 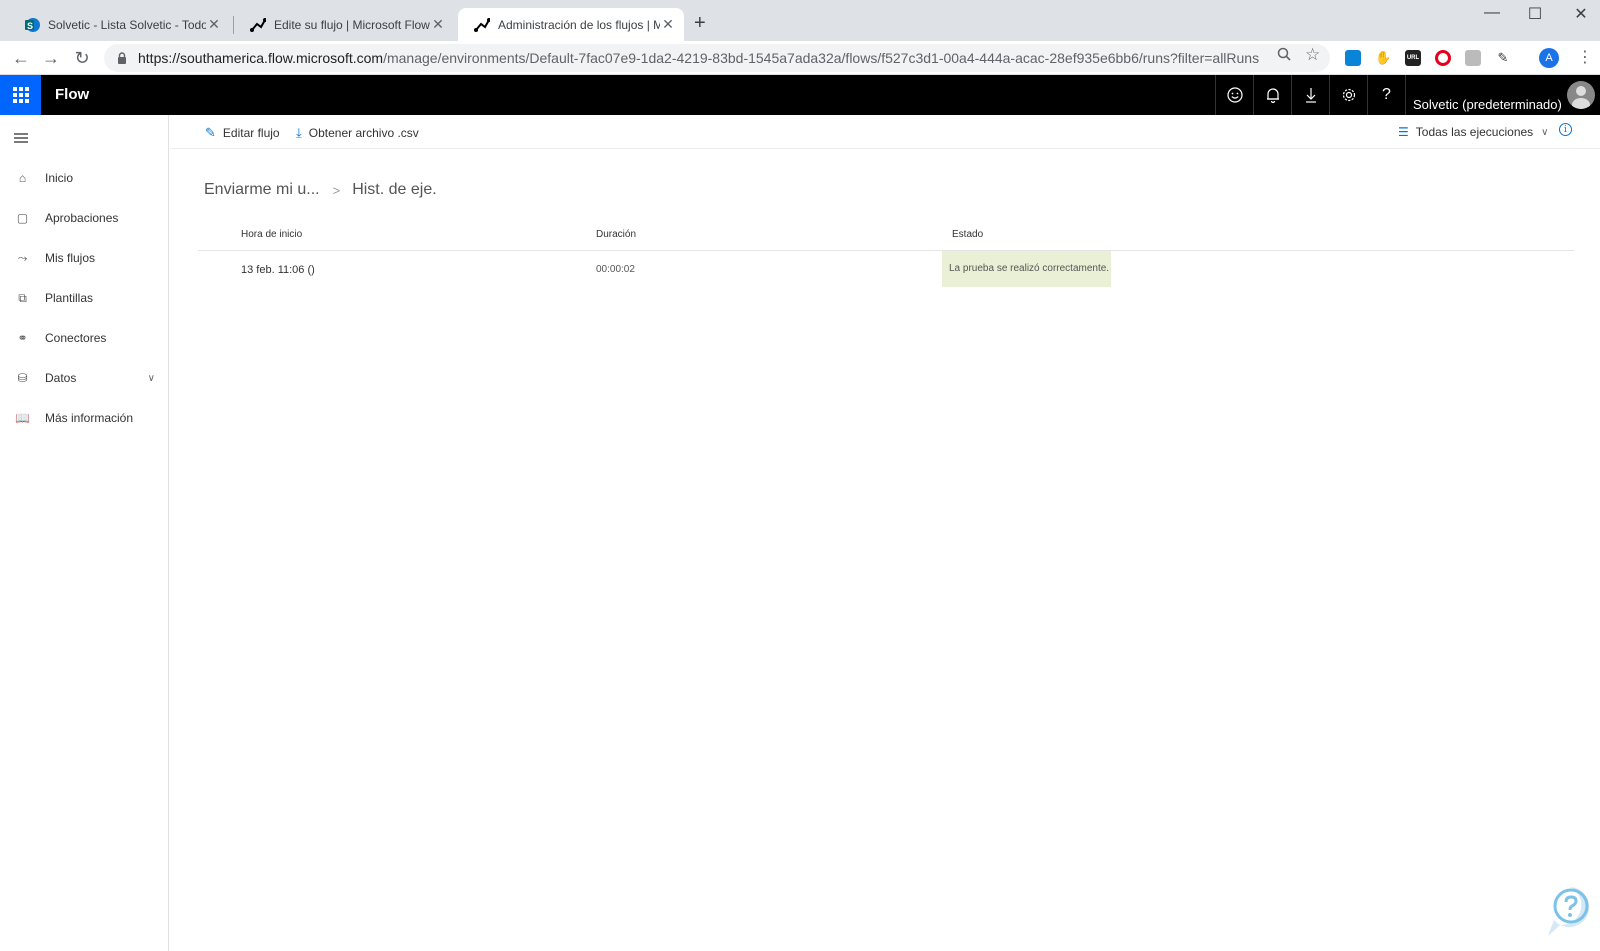 I want to click on minimize-window-icon: —, so click(x=1492, y=13).